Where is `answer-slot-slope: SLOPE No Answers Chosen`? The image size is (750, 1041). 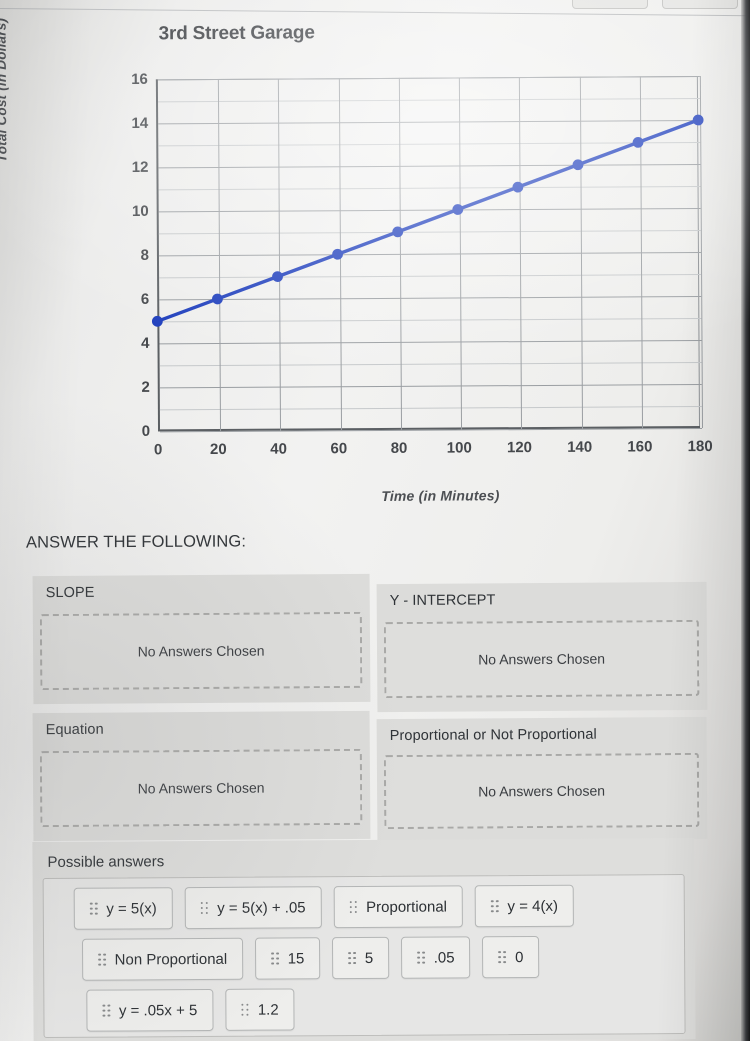 answer-slot-slope: SLOPE No Answers Chosen is located at coordinates (201, 639).